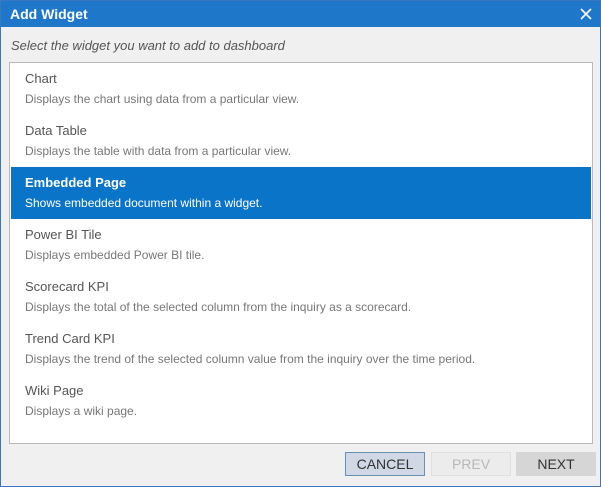  What do you see at coordinates (586, 14) in the screenshot?
I see `close-icon` at bounding box center [586, 14].